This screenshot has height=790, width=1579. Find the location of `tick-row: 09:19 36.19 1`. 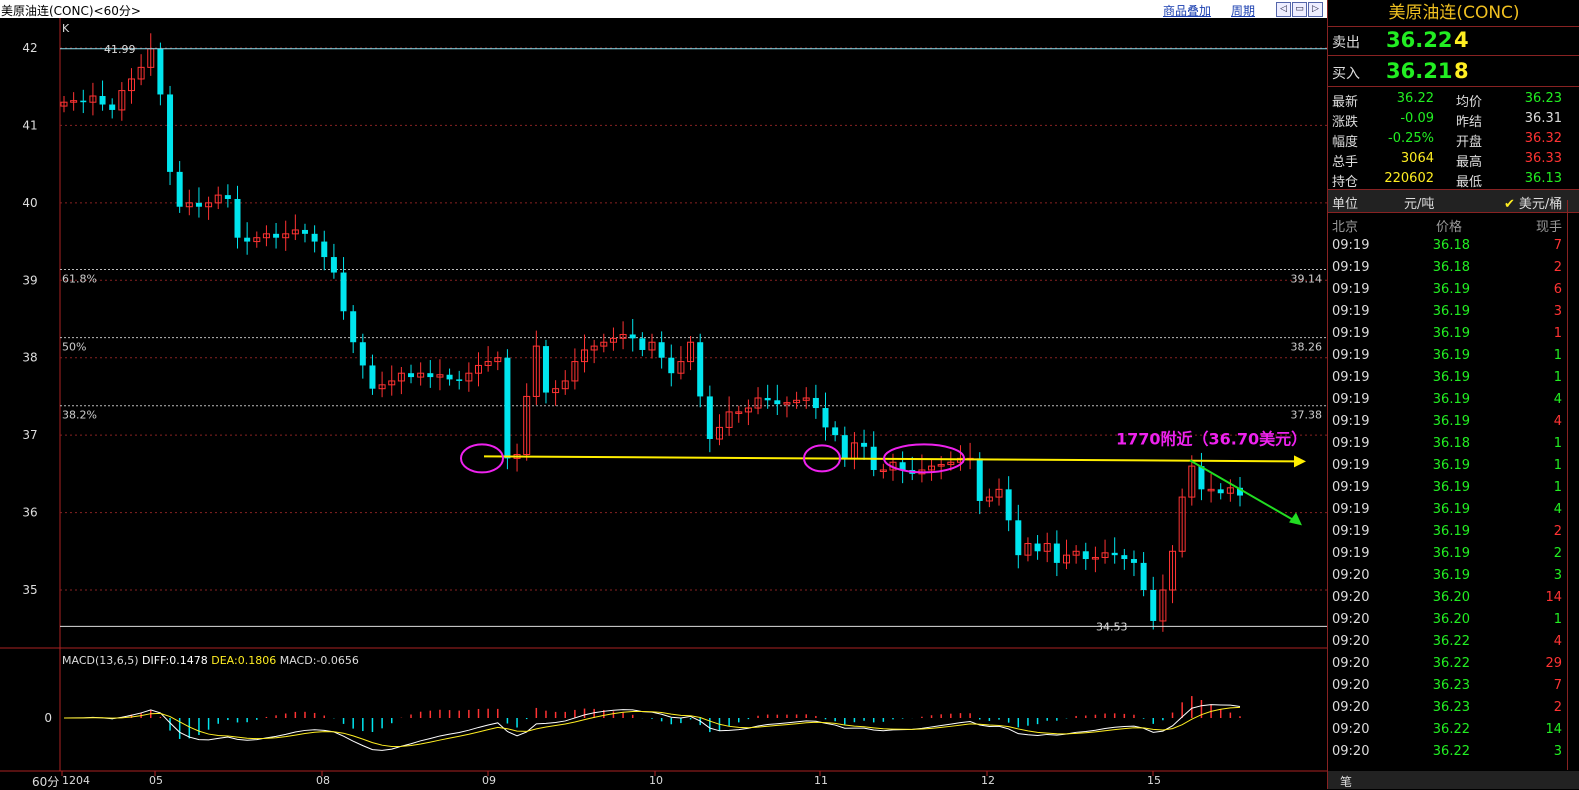

tick-row: 09:19 36.19 1 is located at coordinates (1453, 466).